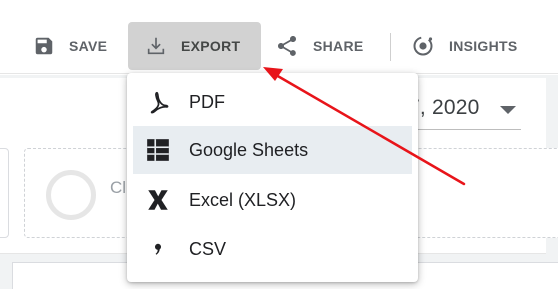 Image resolution: width=558 pixels, height=289 pixels. Describe the element at coordinates (287, 46) in the screenshot. I see `share-icon` at that location.